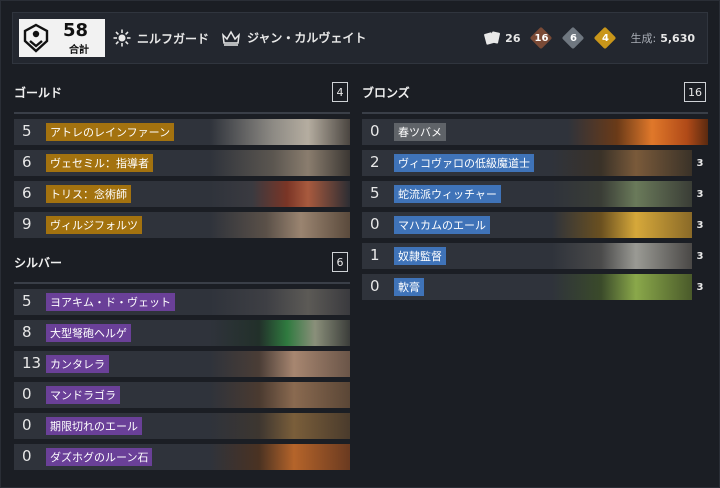 This screenshot has height=488, width=720. Describe the element at coordinates (695, 92) in the screenshot. I see `bronze-section-count: 16` at that location.